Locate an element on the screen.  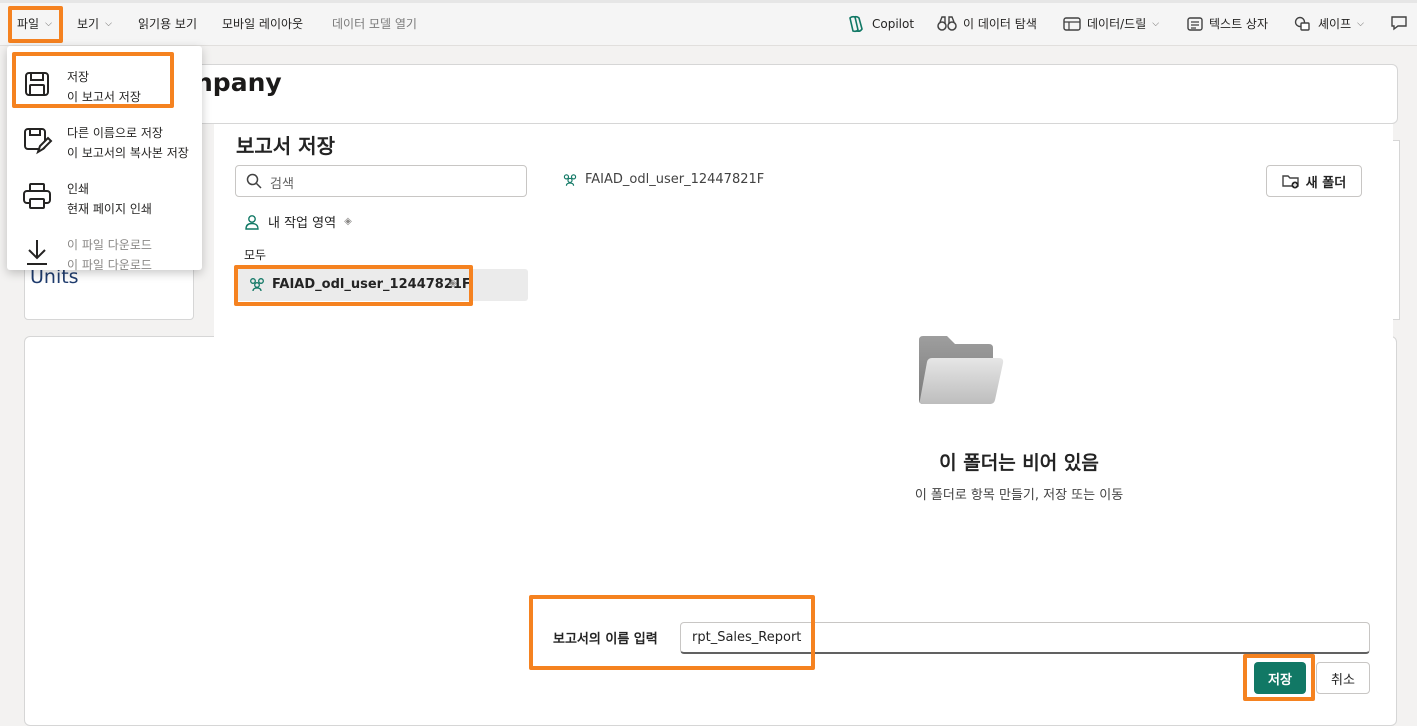
explore-data-button: 이 데이터 탐색 is located at coordinates (987, 23).